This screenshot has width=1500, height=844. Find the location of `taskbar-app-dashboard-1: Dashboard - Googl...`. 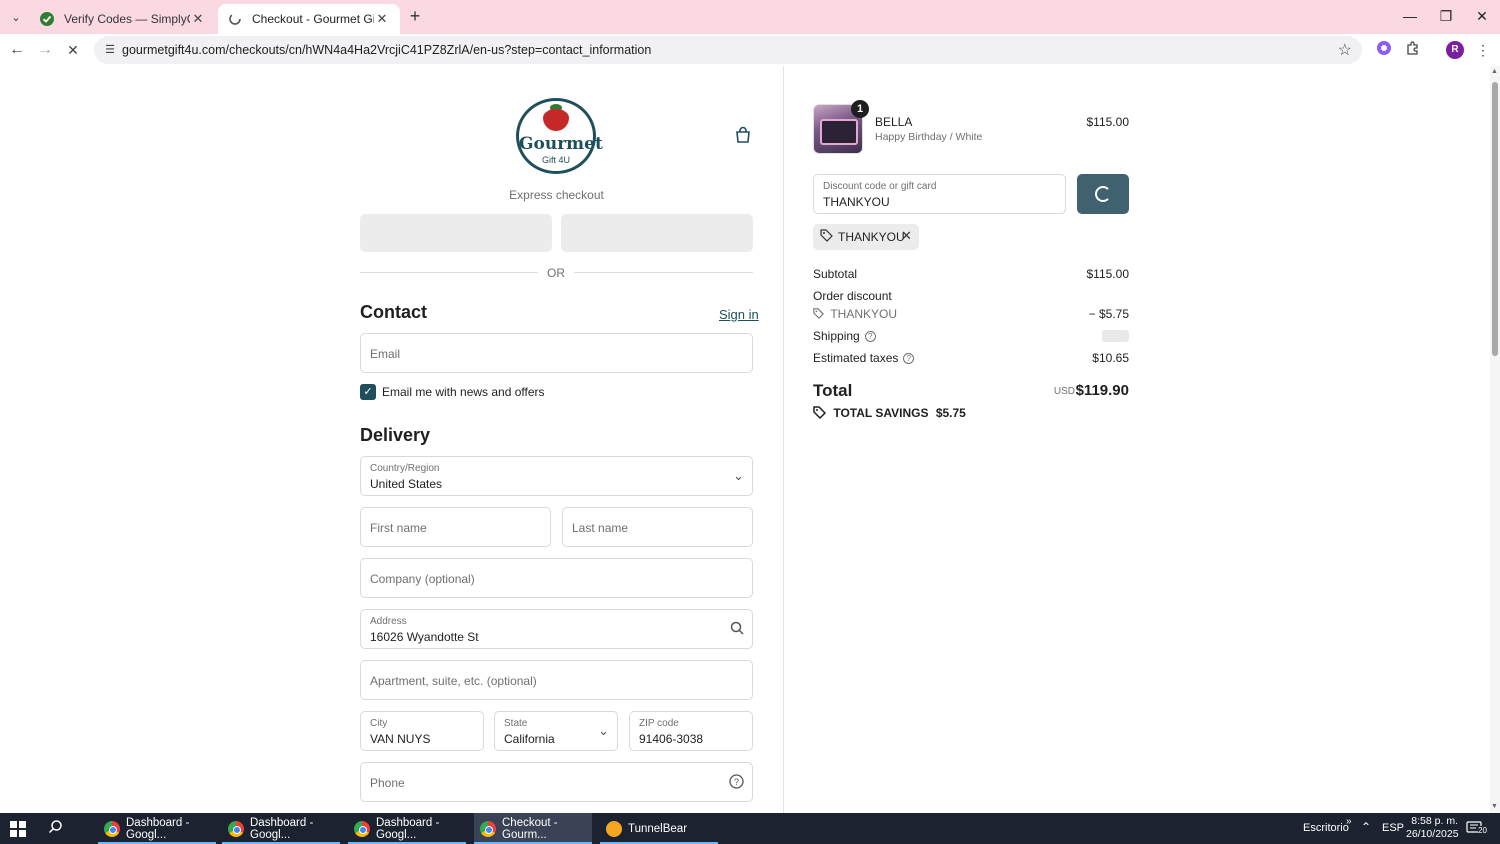

taskbar-app-dashboard-1: Dashboard - Googl... is located at coordinates (157, 828).